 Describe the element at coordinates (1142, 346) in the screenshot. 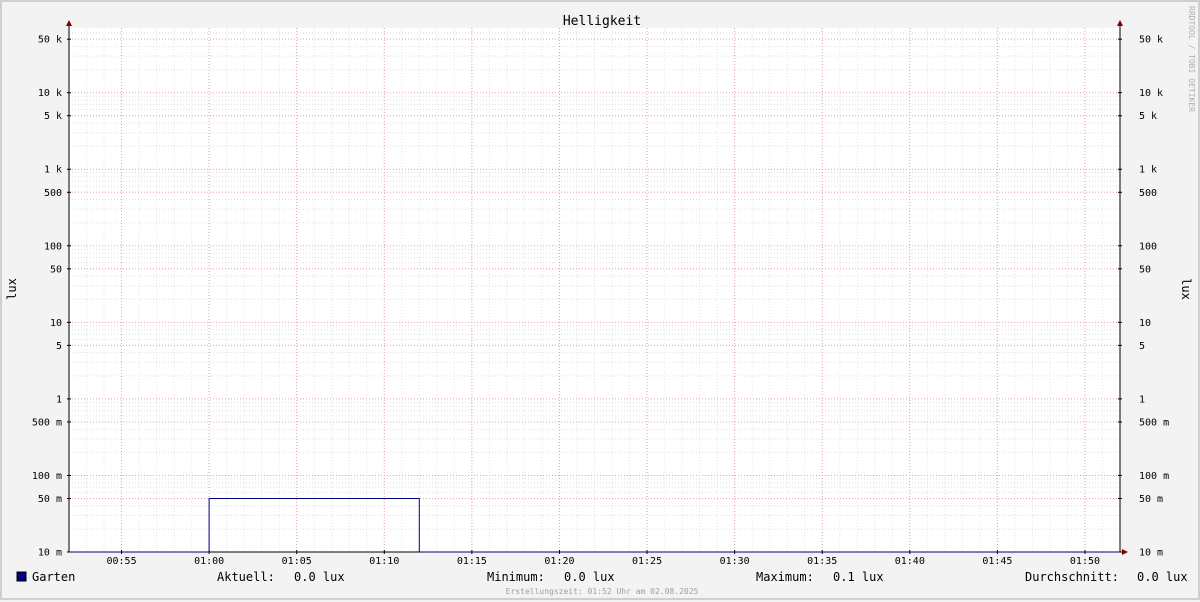

I see `y-tick-label-right: 5` at that location.